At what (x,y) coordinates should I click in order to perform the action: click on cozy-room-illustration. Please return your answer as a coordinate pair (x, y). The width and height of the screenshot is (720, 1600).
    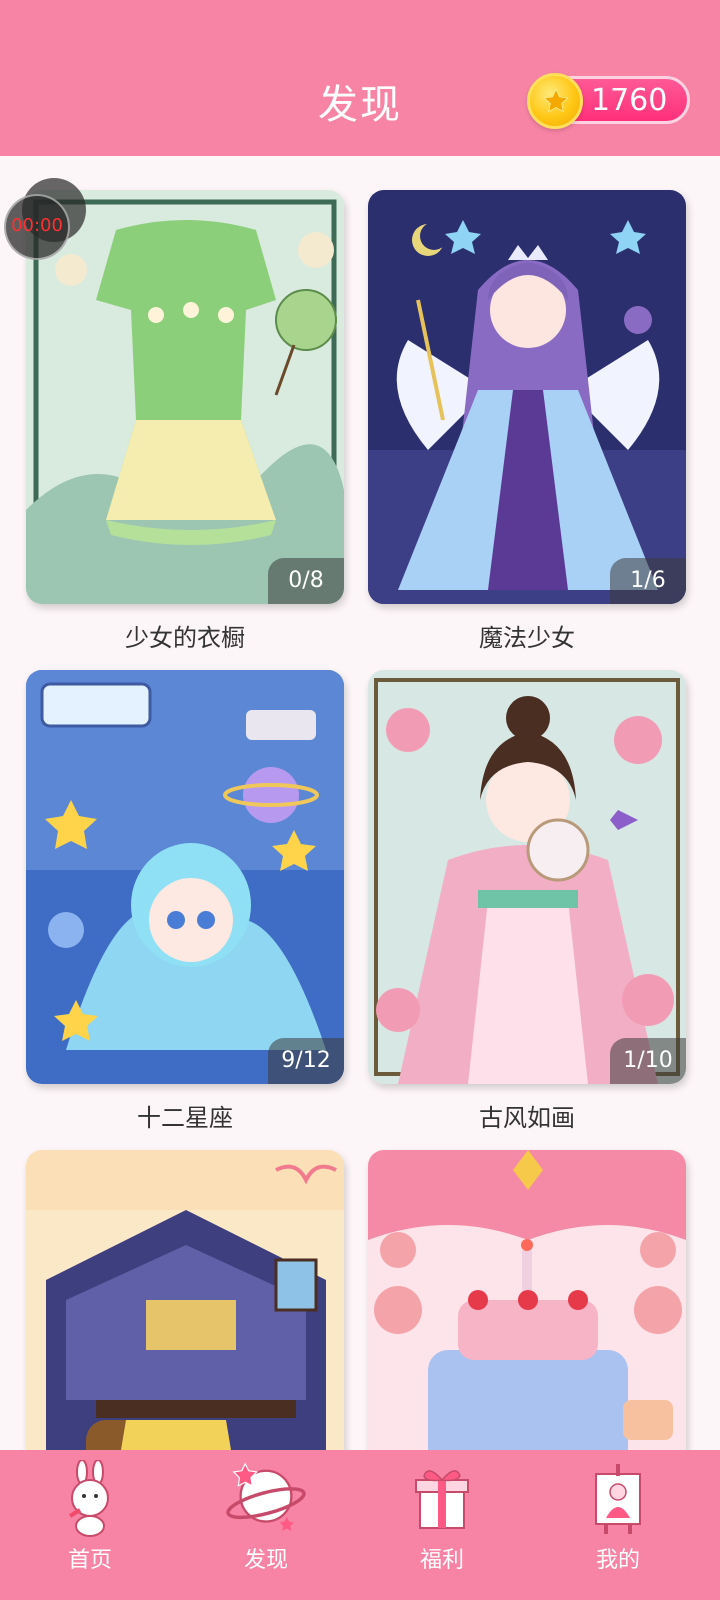
    Looking at the image, I should click on (185, 1300).